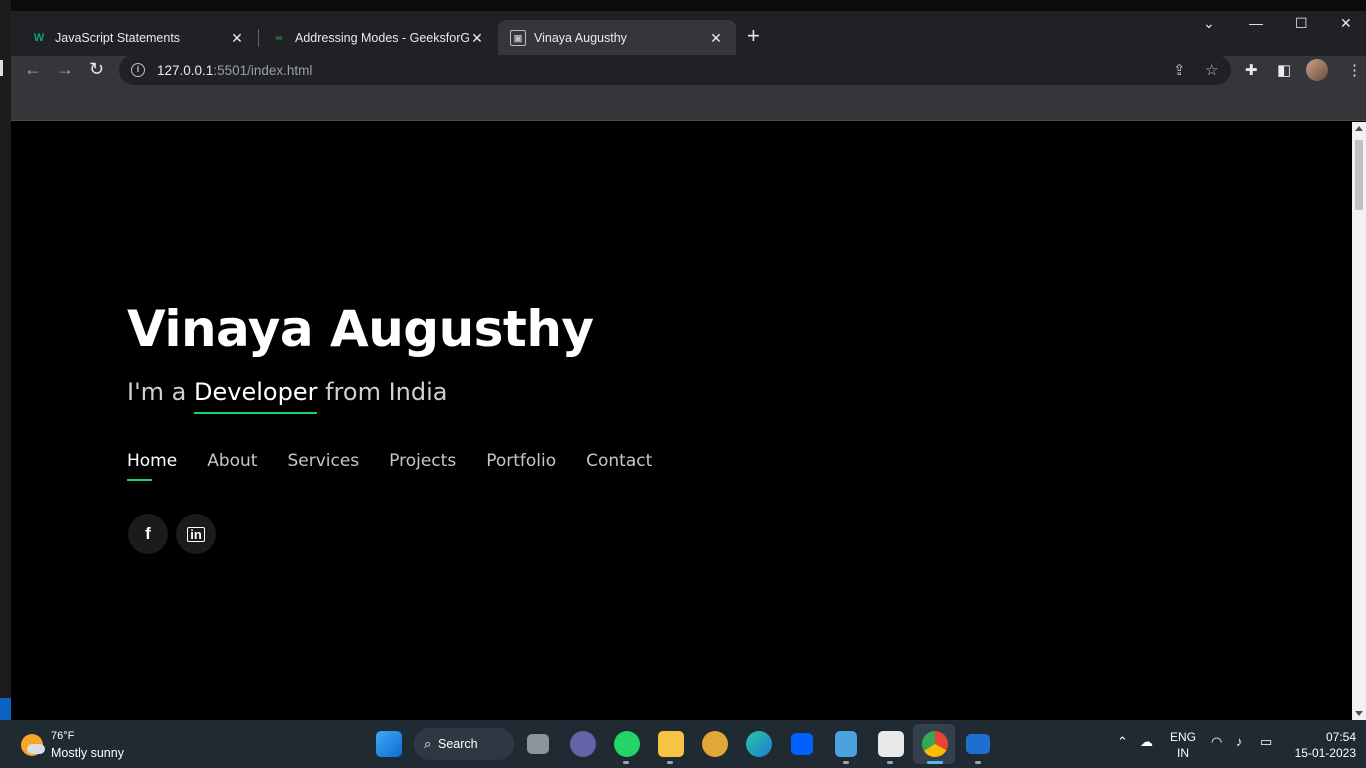 The image size is (1366, 768). I want to click on weather-temperature: 76°F, so click(62, 736).